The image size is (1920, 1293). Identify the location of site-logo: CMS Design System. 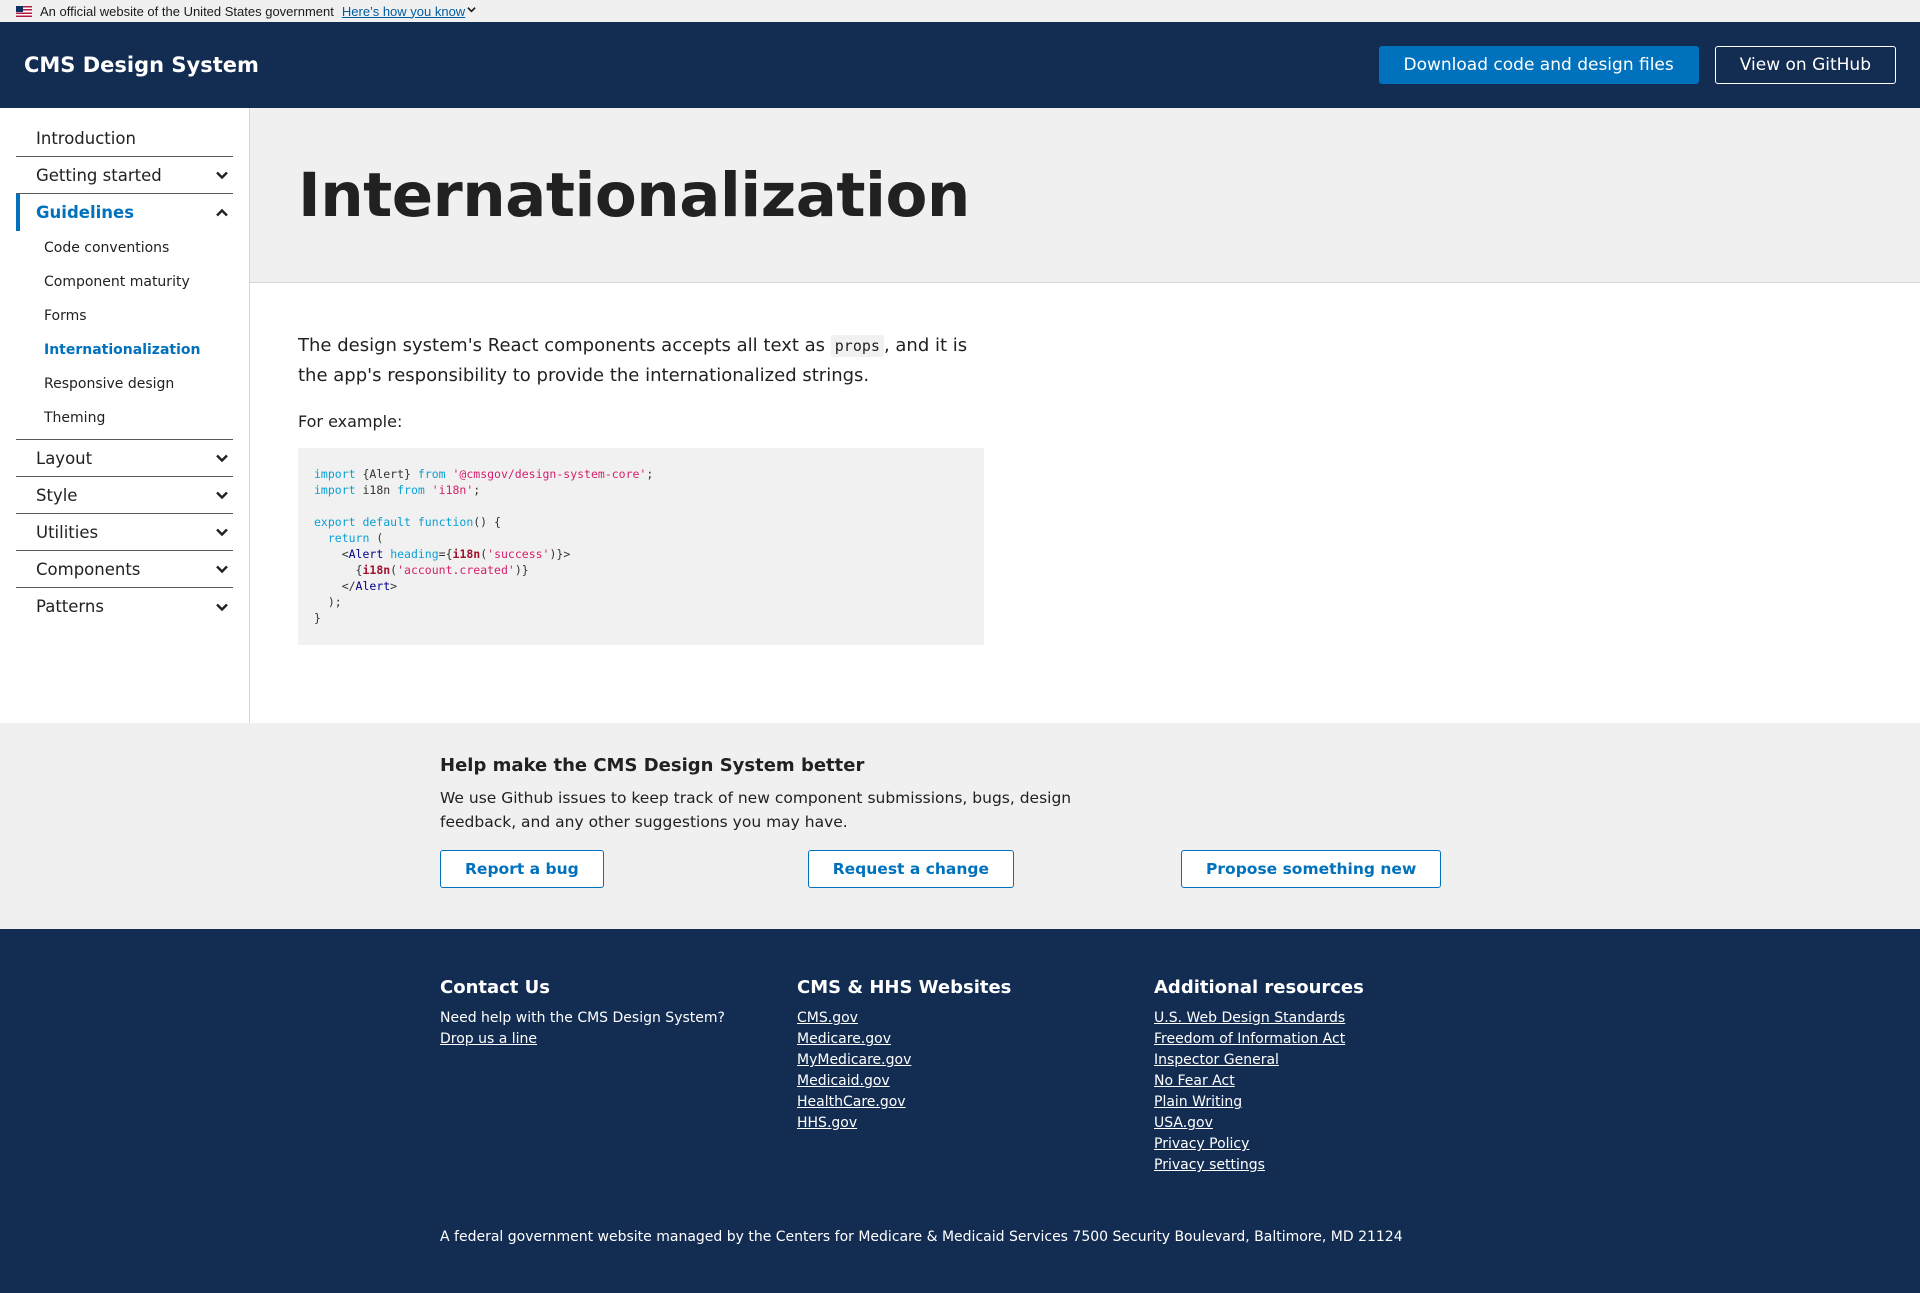
(141, 65).